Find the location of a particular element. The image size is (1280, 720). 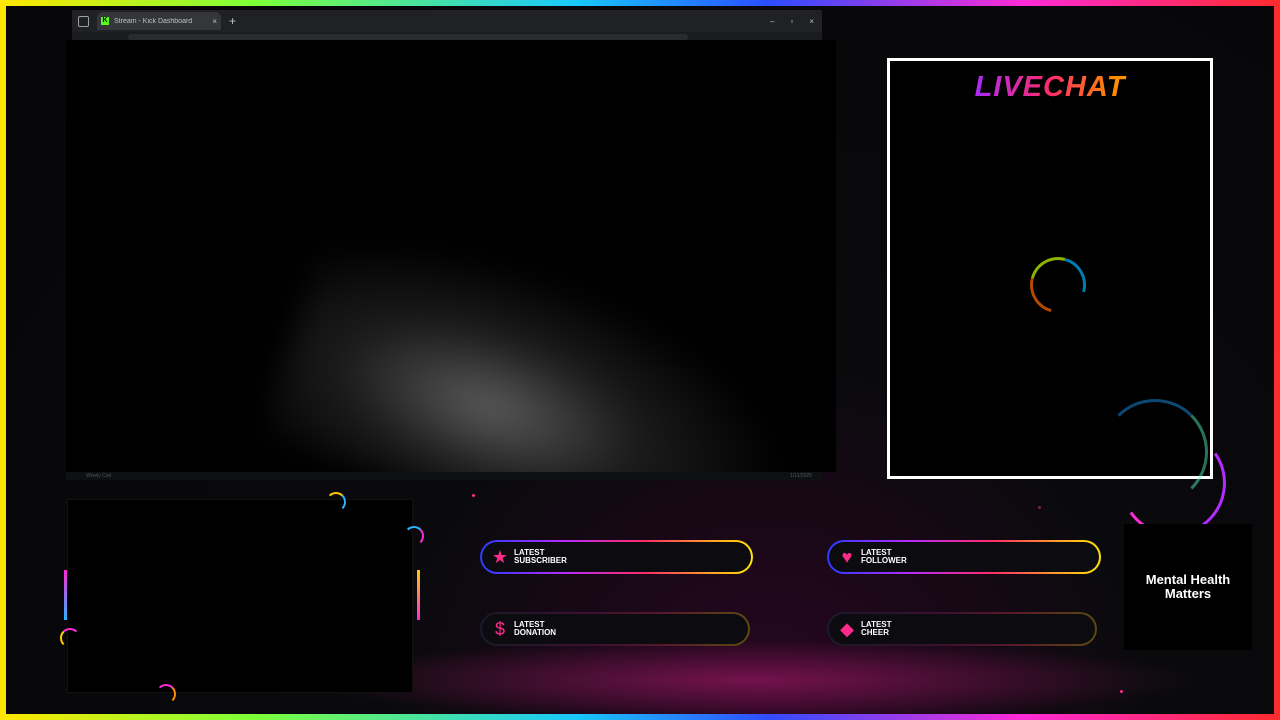

tab-title: Stream - Kick Dashboard is located at coordinates (153, 21).